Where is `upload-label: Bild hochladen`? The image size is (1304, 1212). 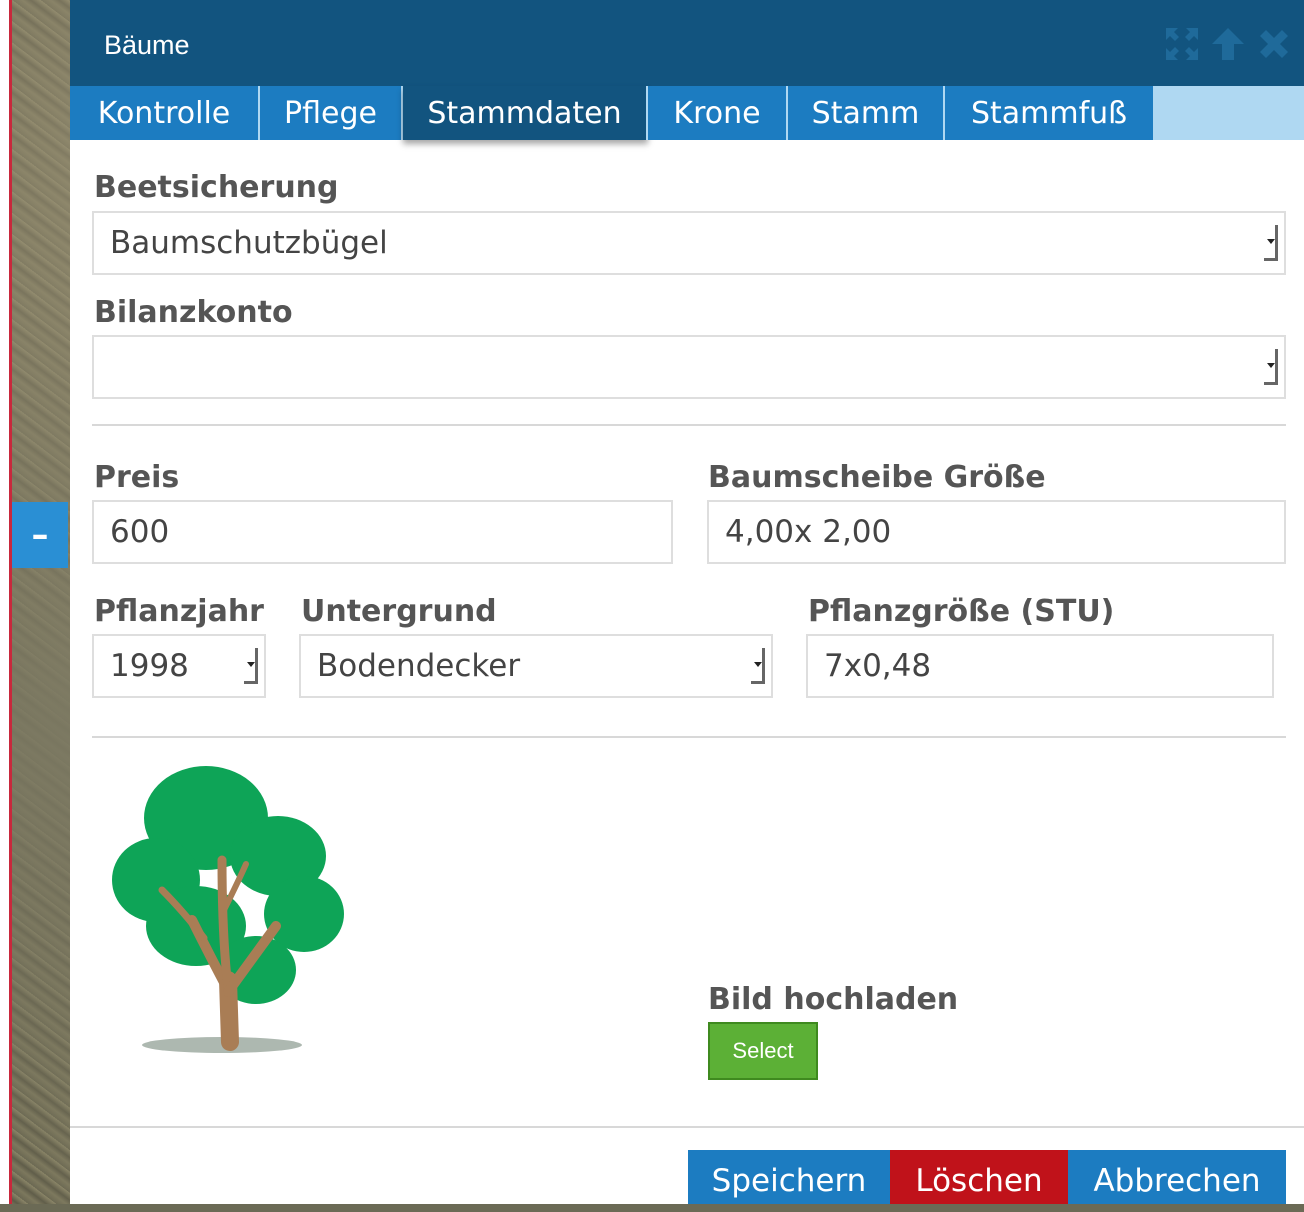
upload-label: Bild hochladen is located at coordinates (833, 999).